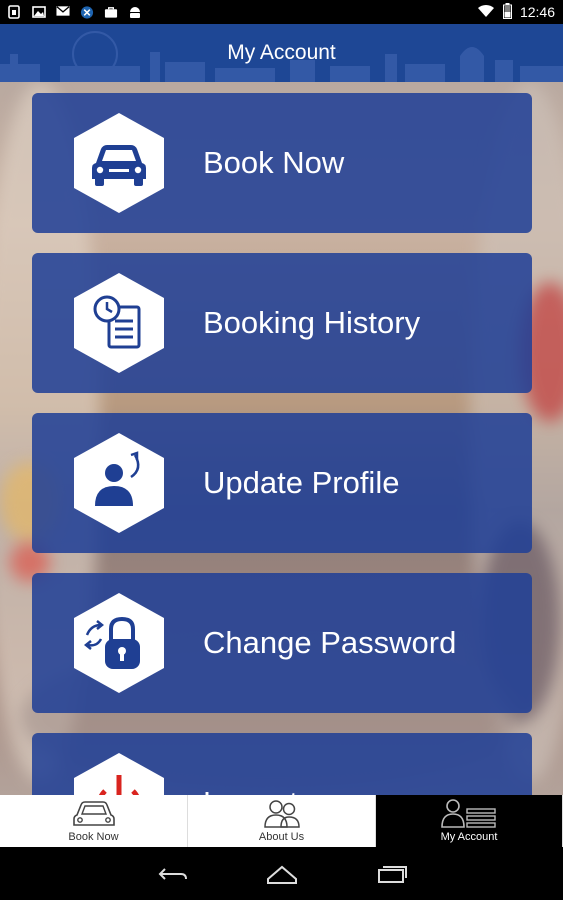 Image resolution: width=563 pixels, height=900 pixels. Describe the element at coordinates (274, 162) in the screenshot. I see `menu-item-label: Book Now` at that location.